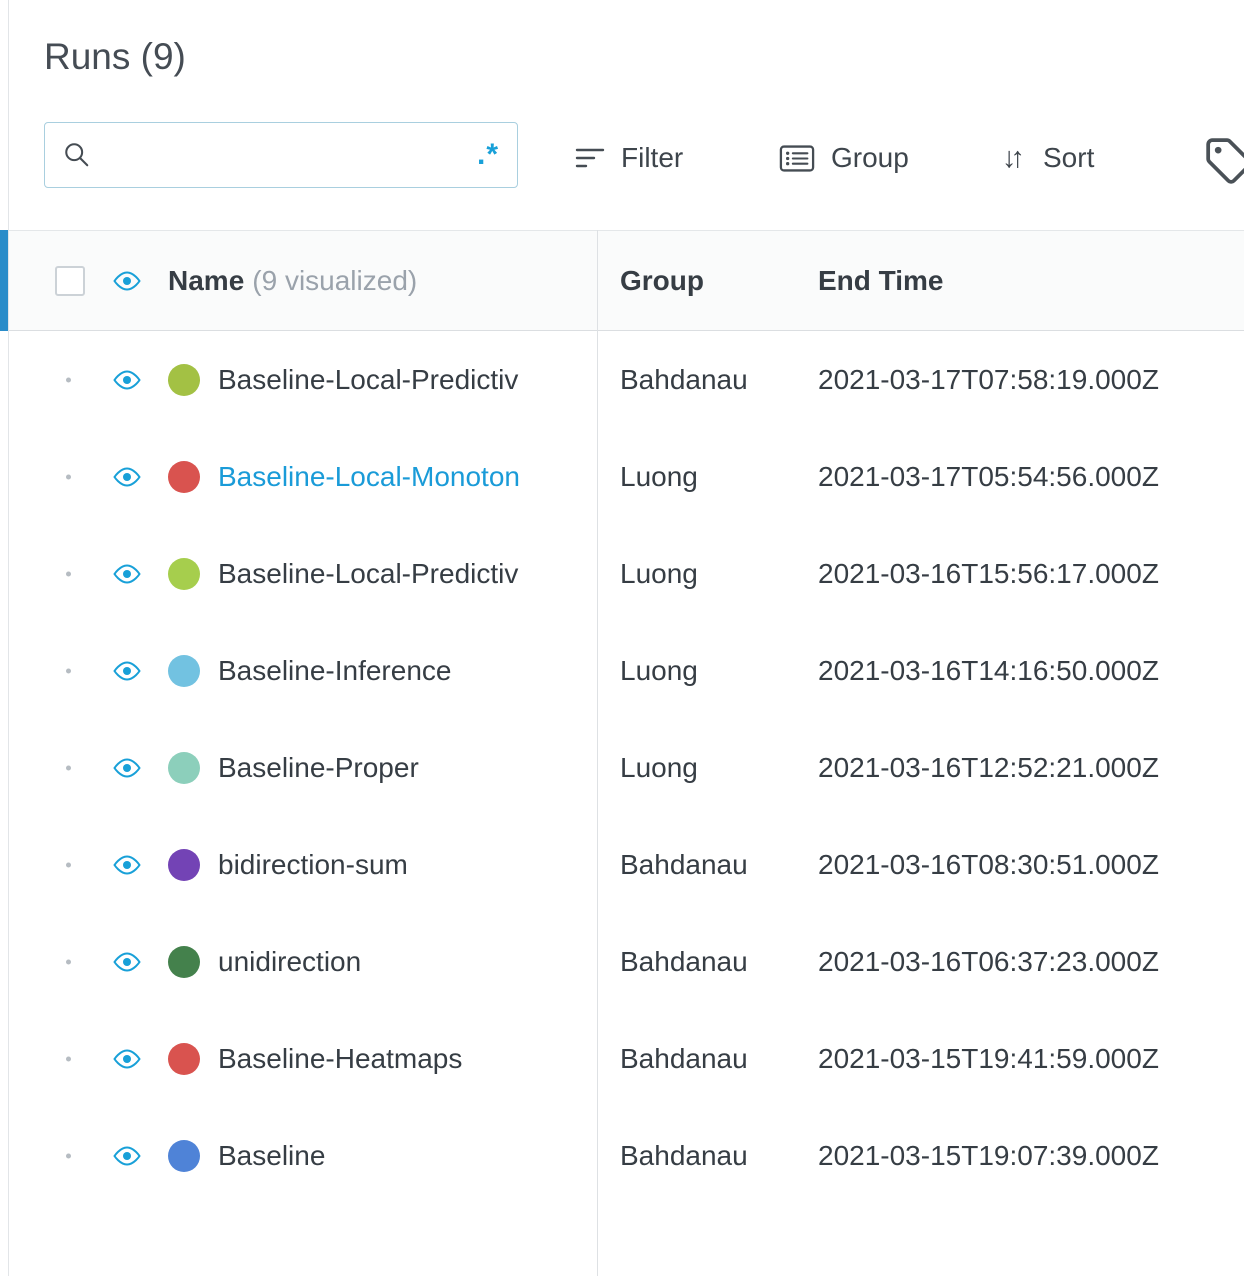 This screenshot has width=1244, height=1276. I want to click on visibility-all-icon, so click(127, 280).